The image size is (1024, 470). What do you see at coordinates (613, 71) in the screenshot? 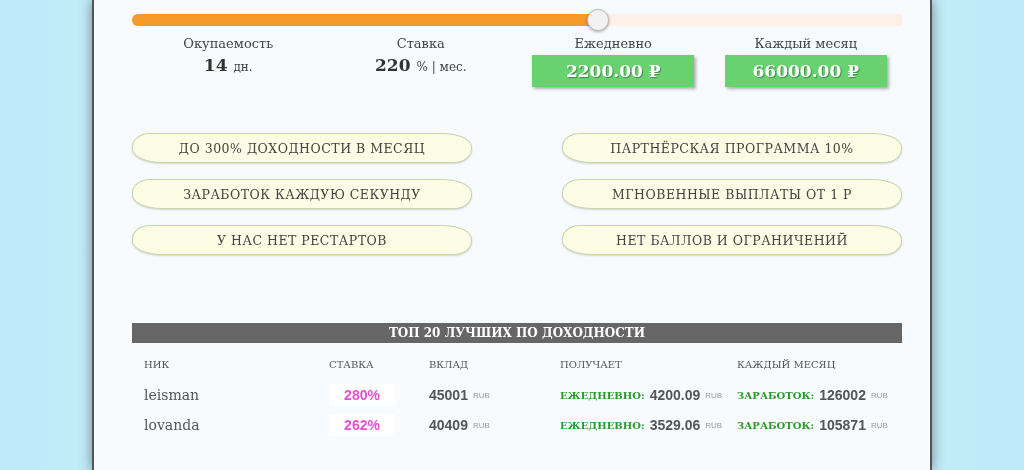
I see `stat-value: 2200.00 ₽` at bounding box center [613, 71].